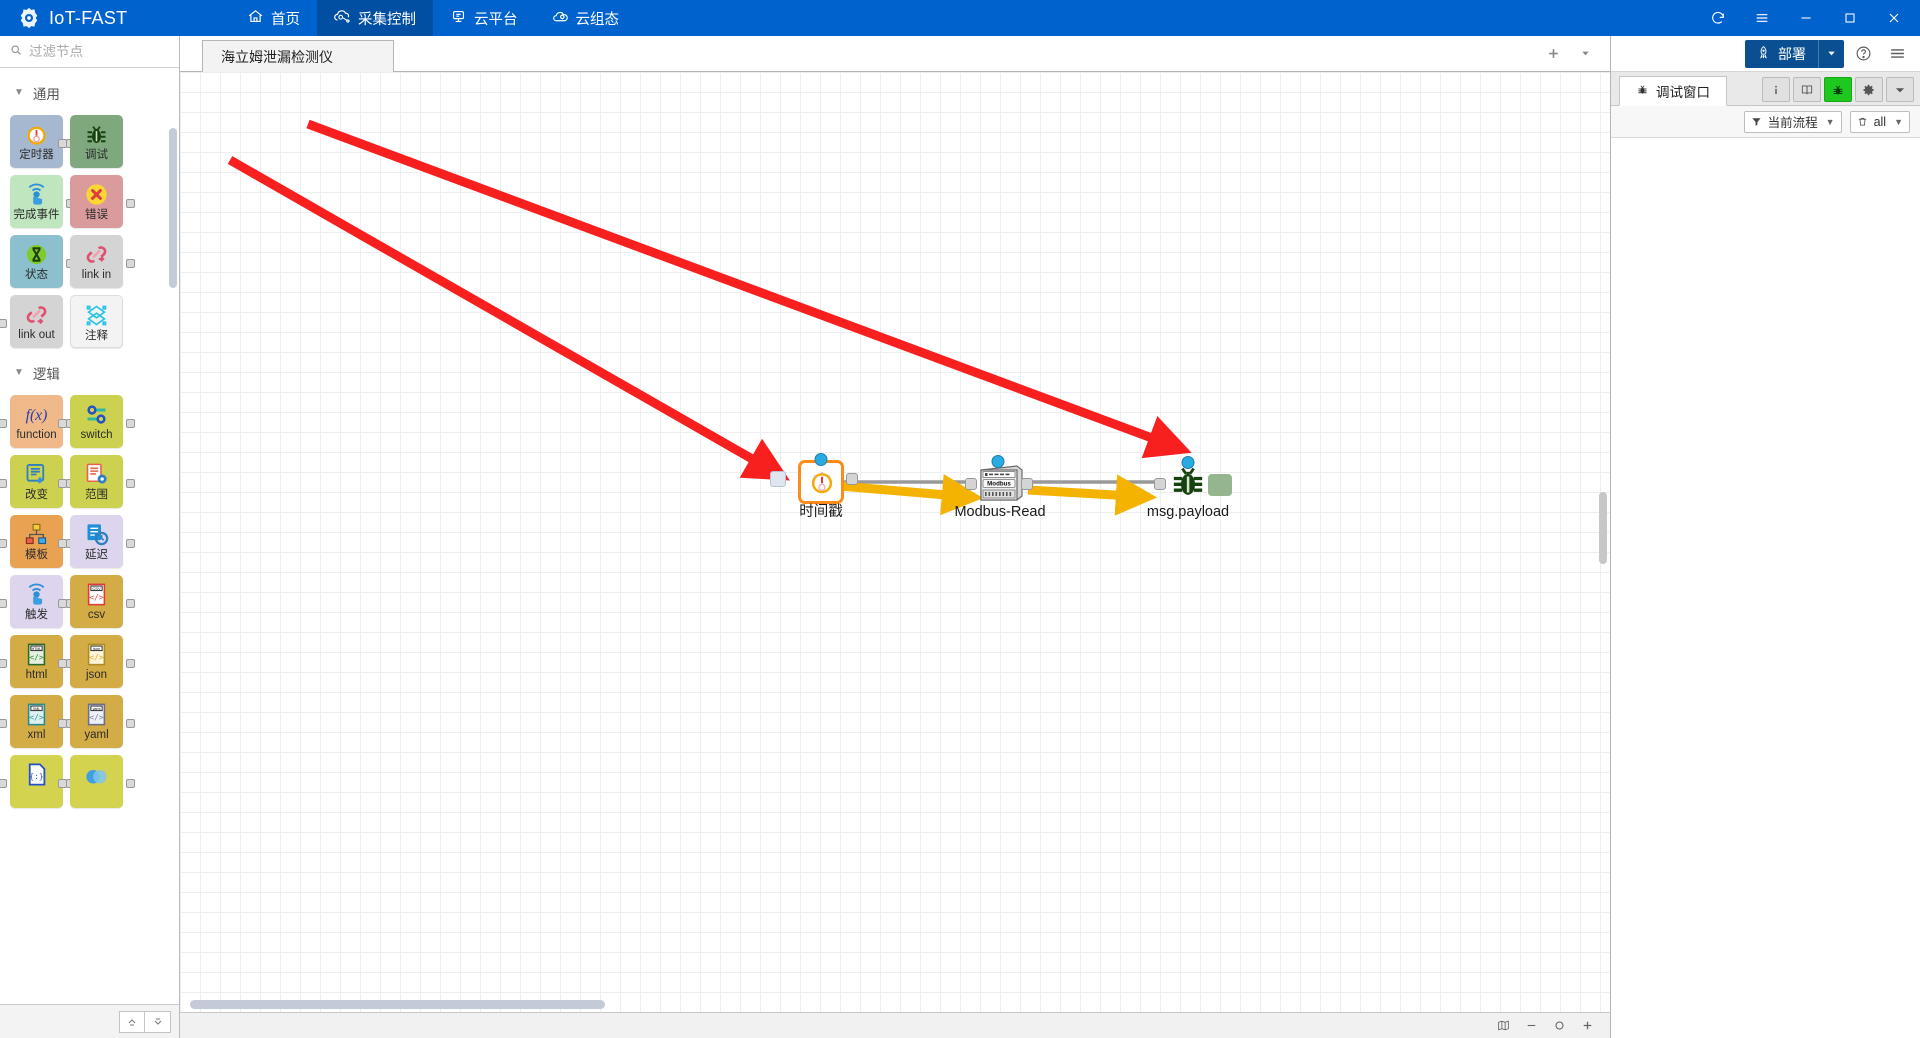 The width and height of the screenshot is (1920, 1038). I want to click on debug-message-list, so click(1765, 588).